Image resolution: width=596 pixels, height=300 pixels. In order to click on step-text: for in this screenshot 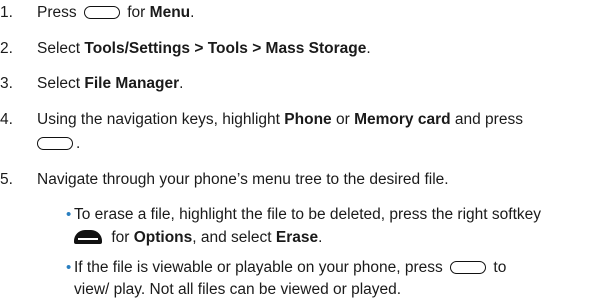, I will do `click(136, 12)`.